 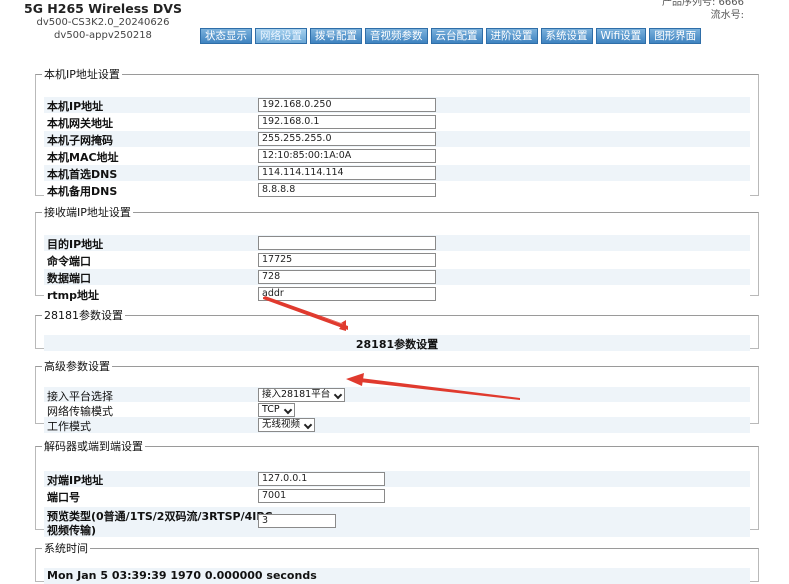 I want to click on serial-number: 产品序列号: 6666, so click(x=703, y=4).